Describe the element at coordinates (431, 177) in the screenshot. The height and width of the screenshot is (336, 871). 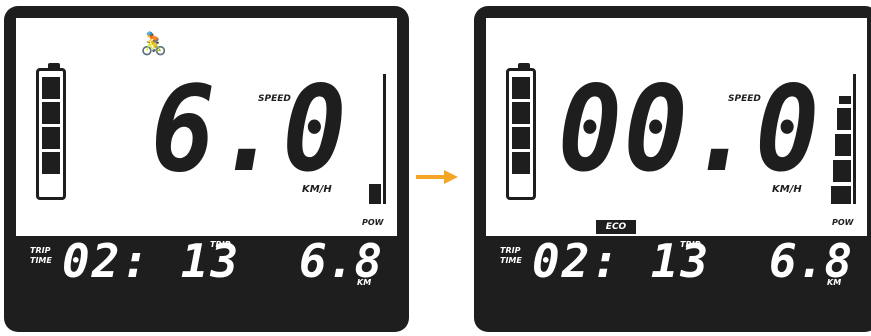
I see `arrow-shaft` at that location.